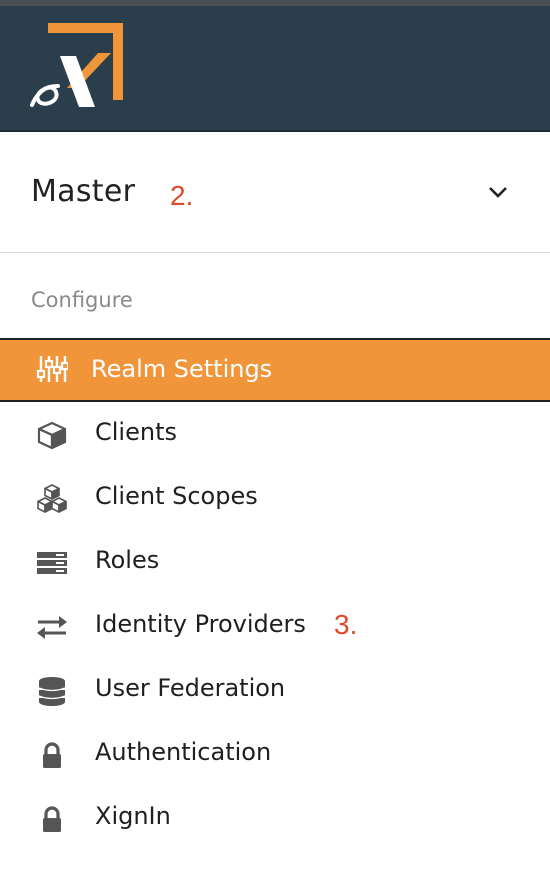 This screenshot has width=550, height=890. What do you see at coordinates (275, 818) in the screenshot?
I see `sidebar-item-xignin: XignIn` at bounding box center [275, 818].